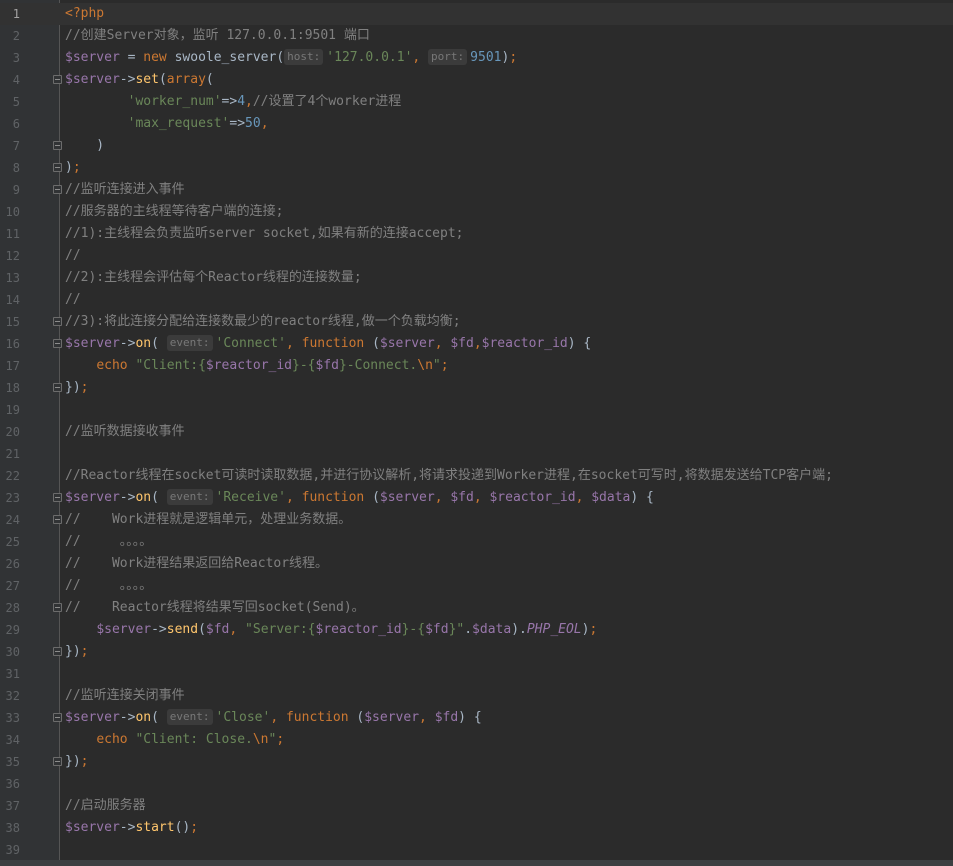  I want to click on code-line: 26 // Work进程结果返回给Reactor线程。, so click(476, 564).